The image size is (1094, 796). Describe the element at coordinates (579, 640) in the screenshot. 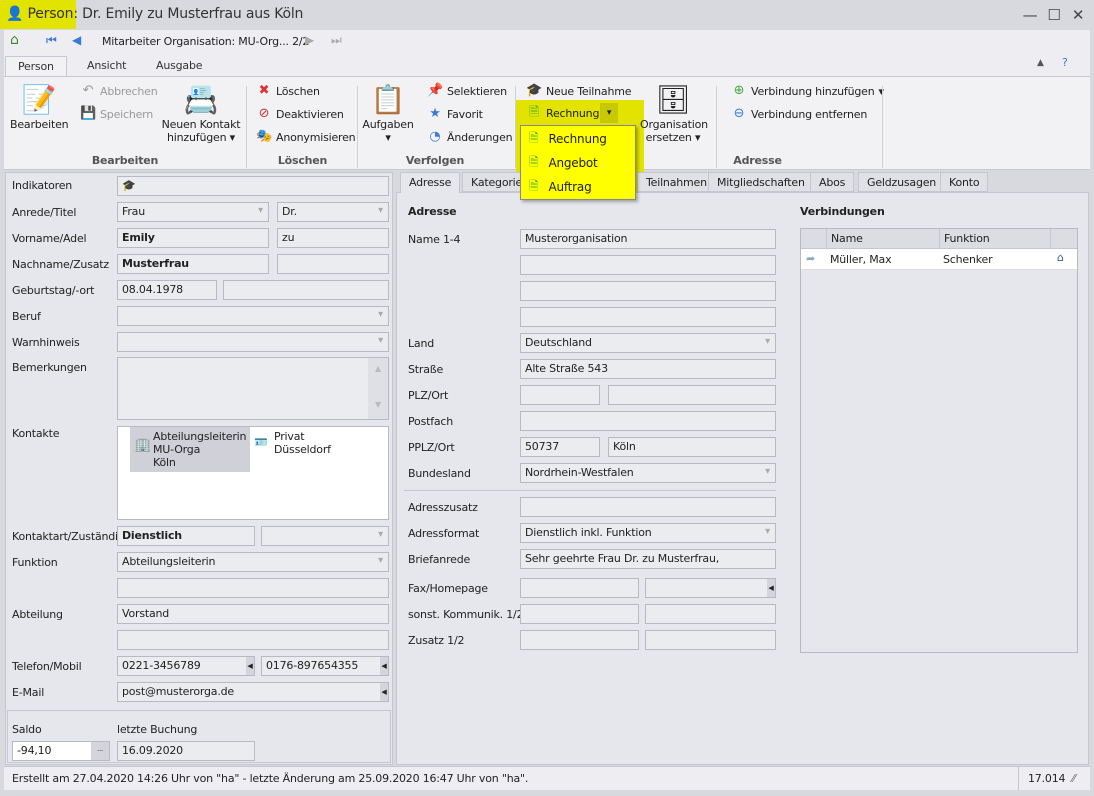

I see `extra1-input` at that location.